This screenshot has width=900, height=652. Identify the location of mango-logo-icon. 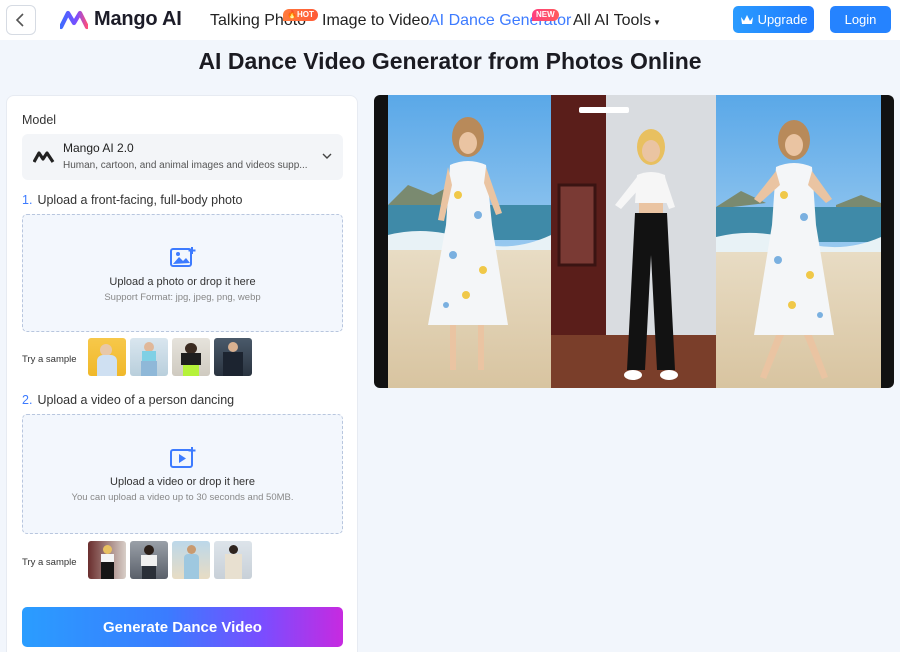
(74, 19).